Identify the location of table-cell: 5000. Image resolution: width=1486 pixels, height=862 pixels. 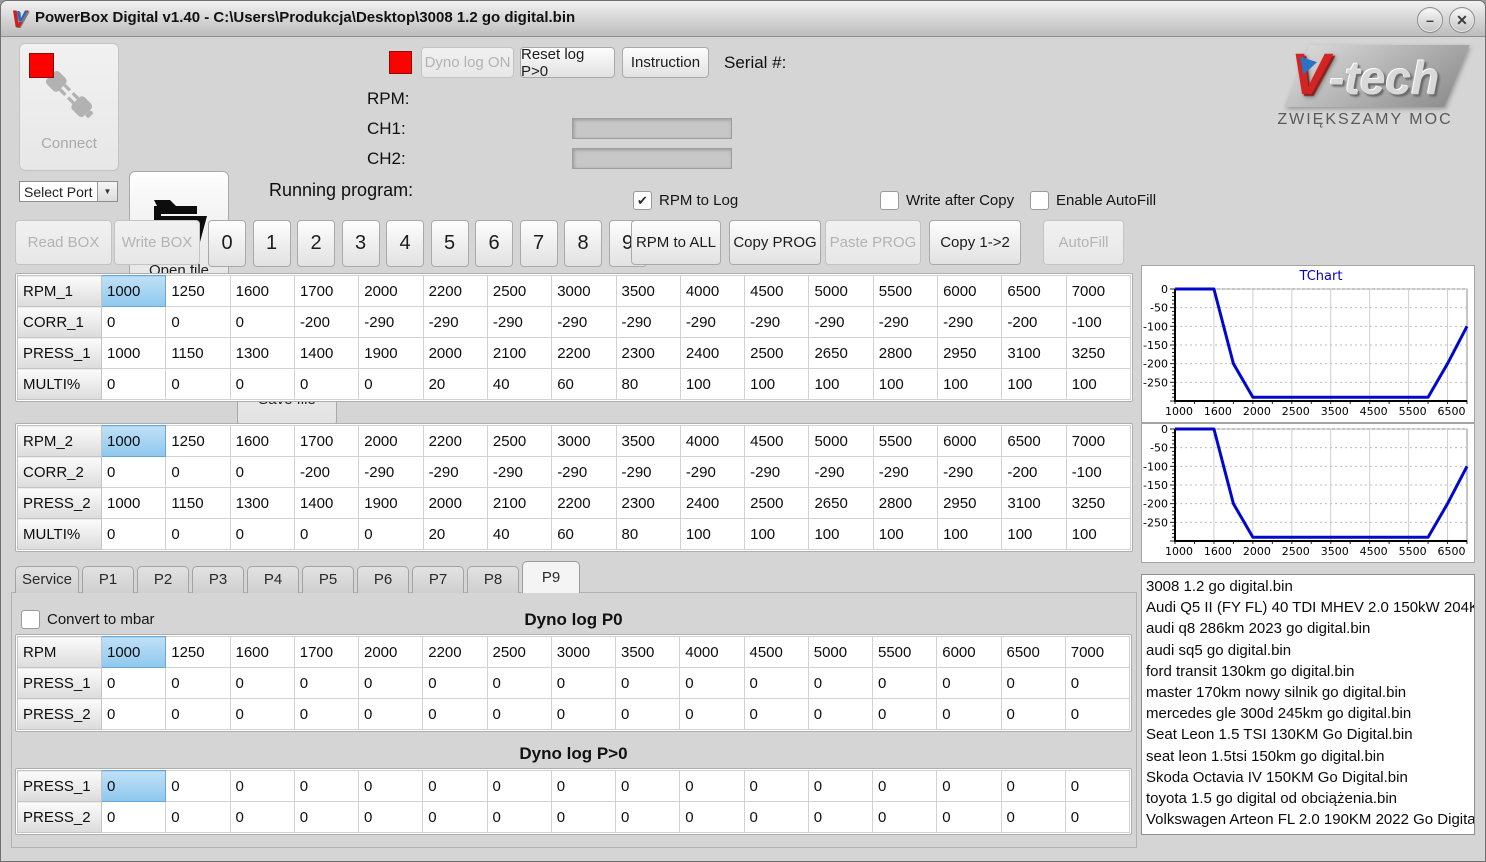
(840, 652).